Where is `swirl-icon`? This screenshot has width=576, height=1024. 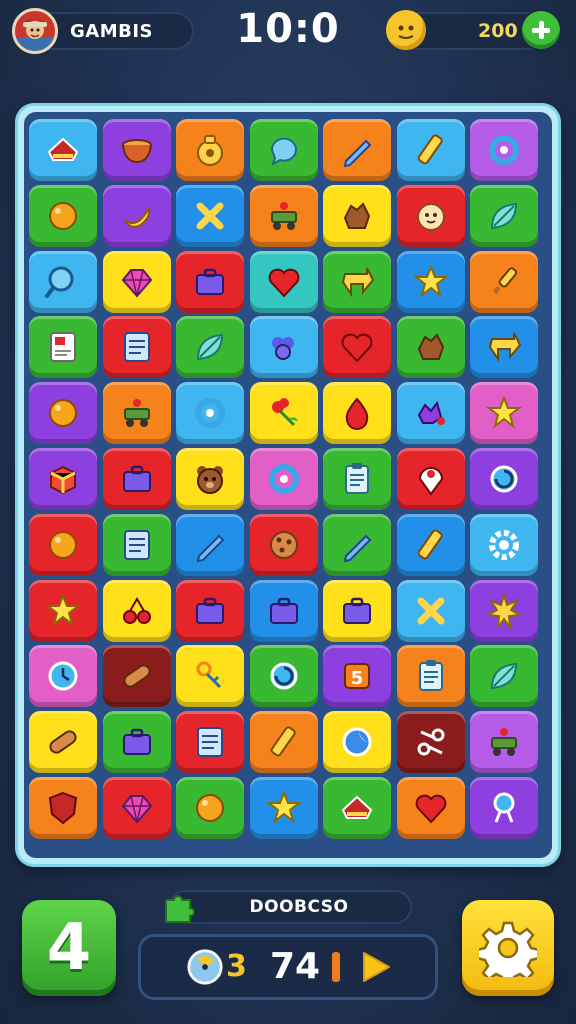 swirl-icon is located at coordinates (504, 479).